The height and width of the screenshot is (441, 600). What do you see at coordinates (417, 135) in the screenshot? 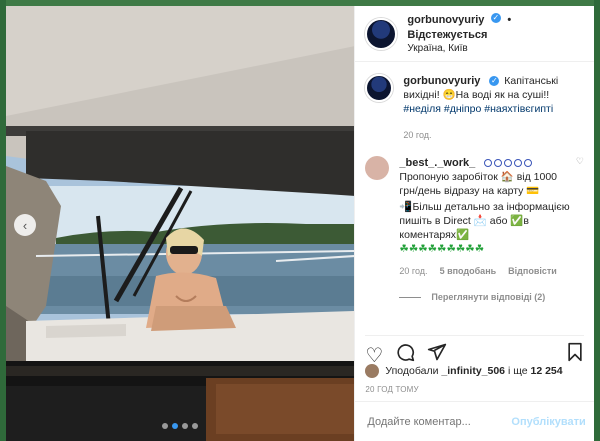
I see `caption-time: 20 год.` at bounding box center [417, 135].